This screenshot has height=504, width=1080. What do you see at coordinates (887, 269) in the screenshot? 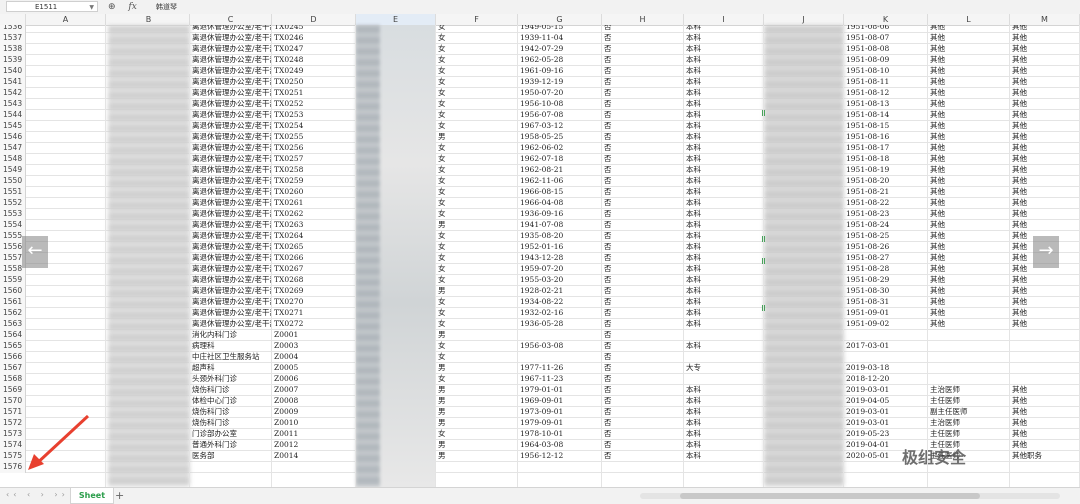
I see `cell-k: 1951-08-28` at bounding box center [887, 269].